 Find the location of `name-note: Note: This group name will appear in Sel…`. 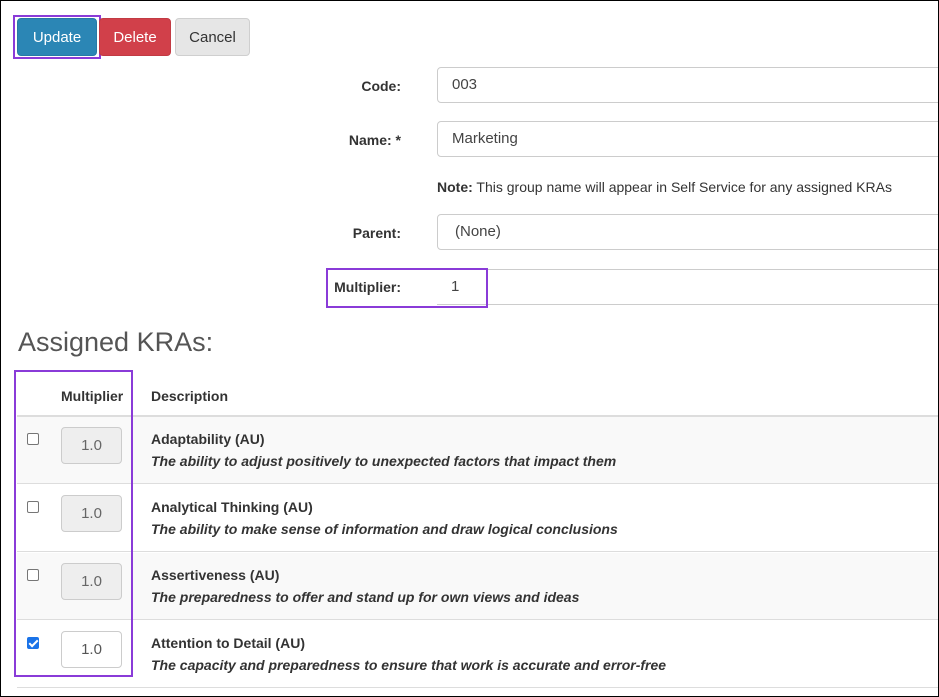

name-note: Note: This group name will appear in Sel… is located at coordinates (664, 187).